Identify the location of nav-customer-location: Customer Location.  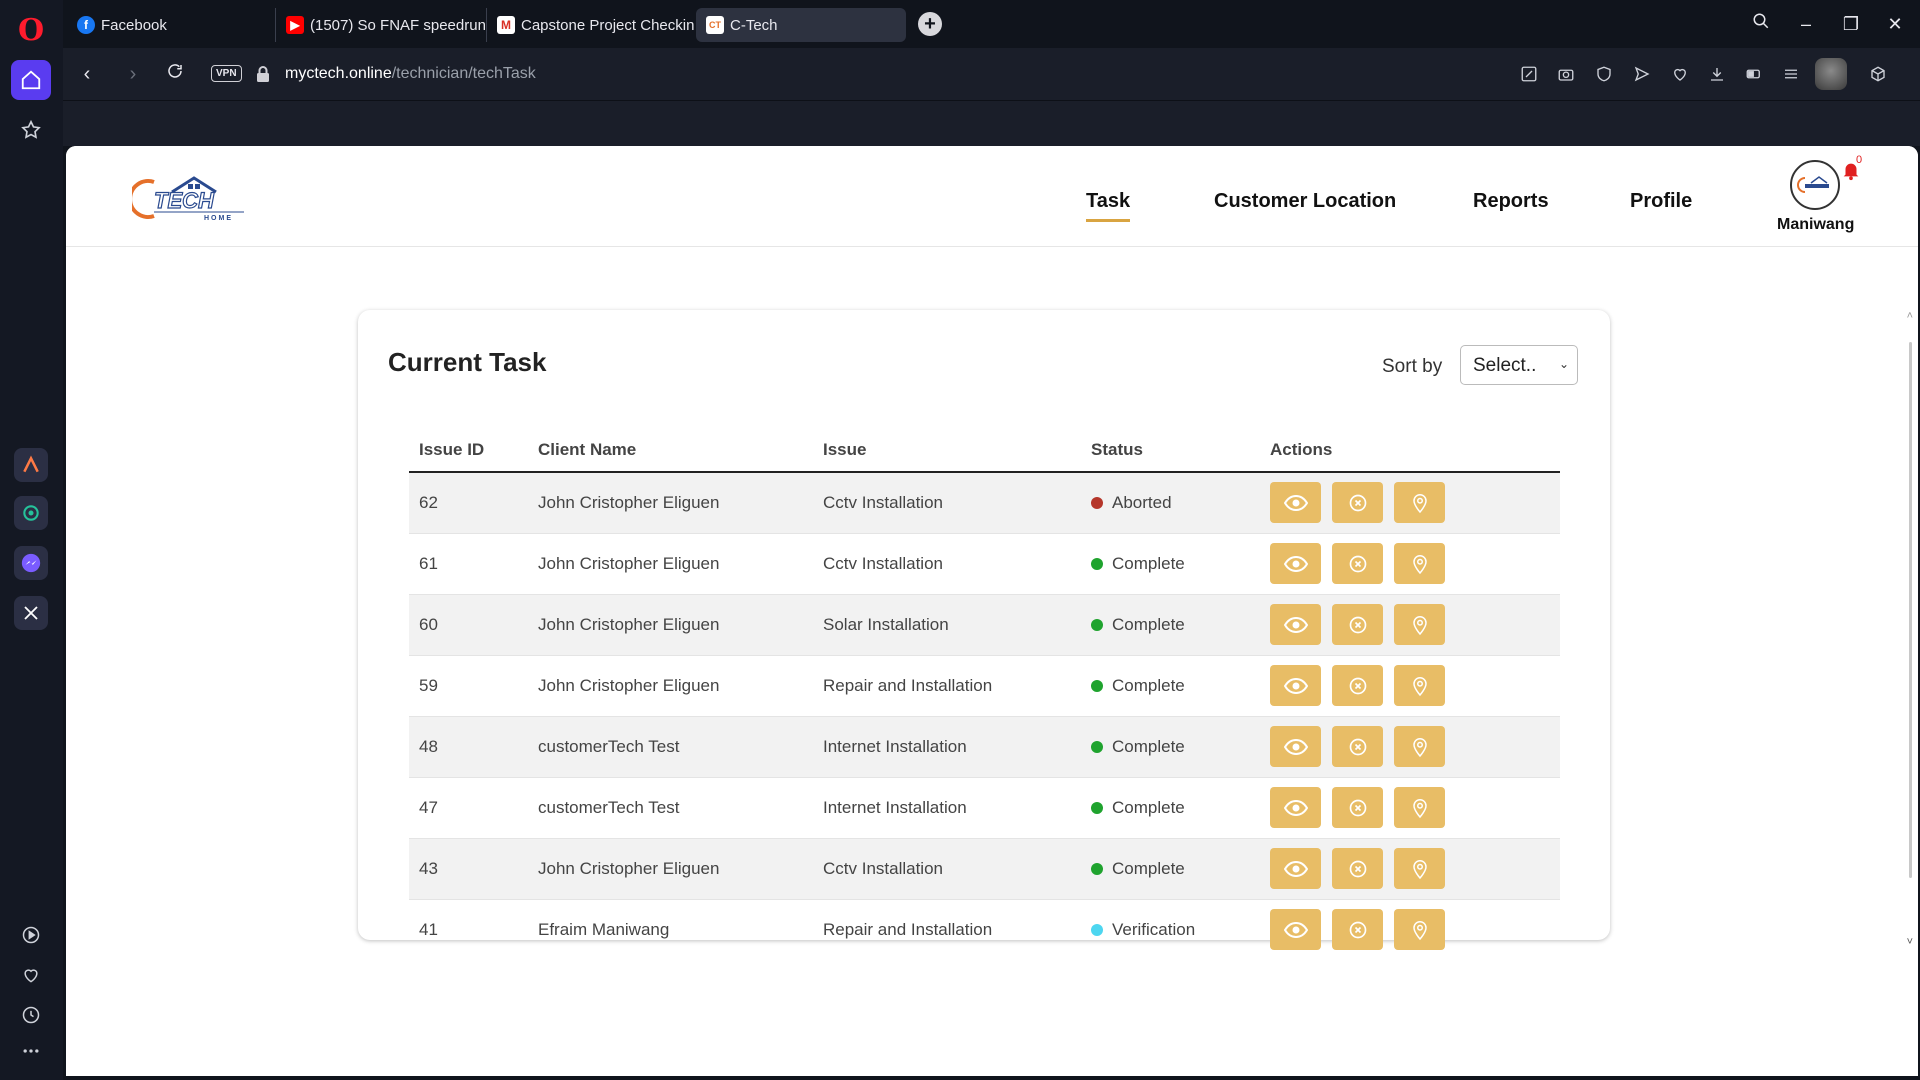
(1305, 201).